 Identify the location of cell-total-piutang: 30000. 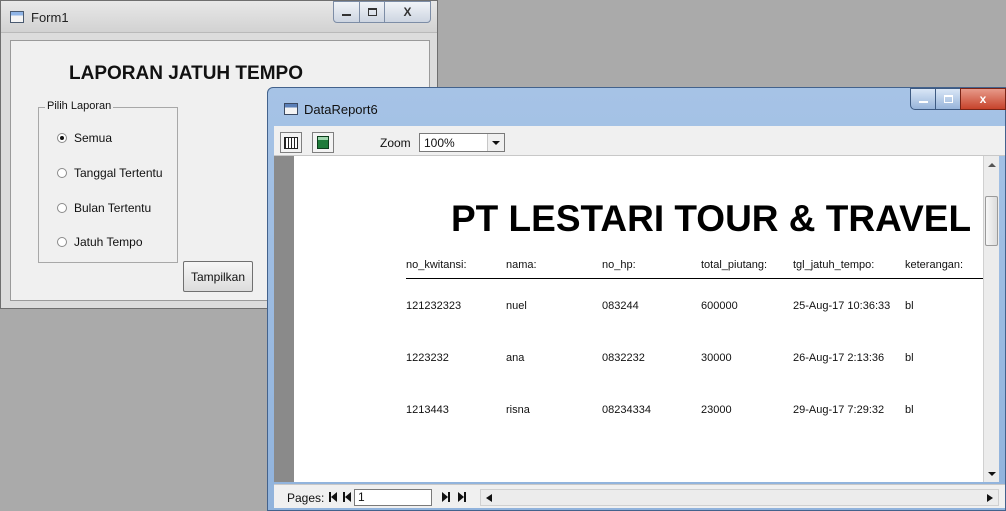
(716, 358).